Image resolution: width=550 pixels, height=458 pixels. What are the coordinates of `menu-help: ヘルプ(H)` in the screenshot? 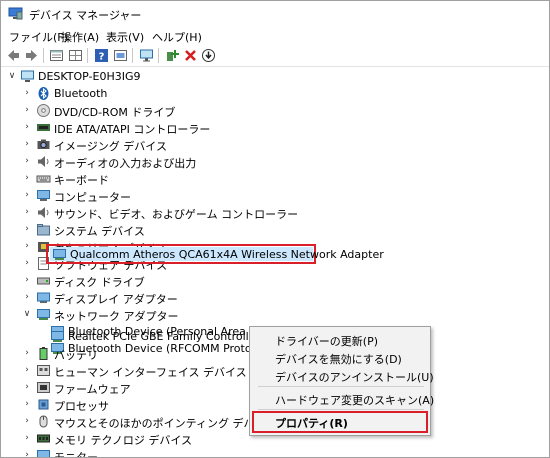 It's located at (177, 37).